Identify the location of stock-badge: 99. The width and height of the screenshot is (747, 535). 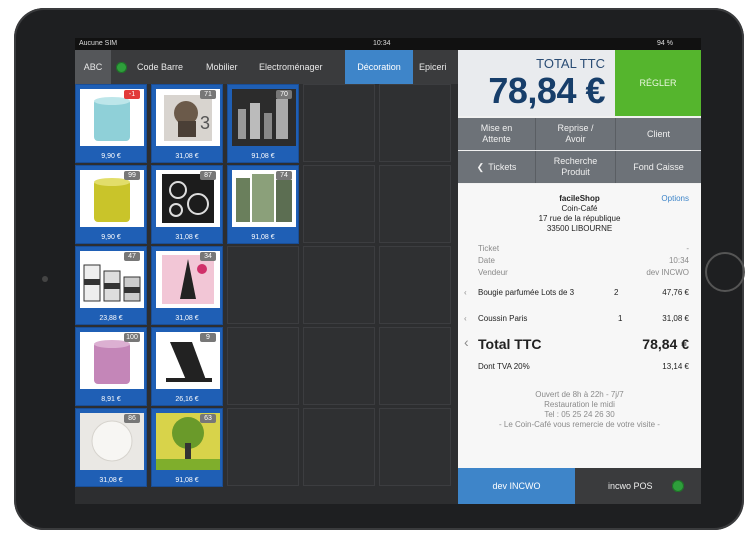
(132, 175).